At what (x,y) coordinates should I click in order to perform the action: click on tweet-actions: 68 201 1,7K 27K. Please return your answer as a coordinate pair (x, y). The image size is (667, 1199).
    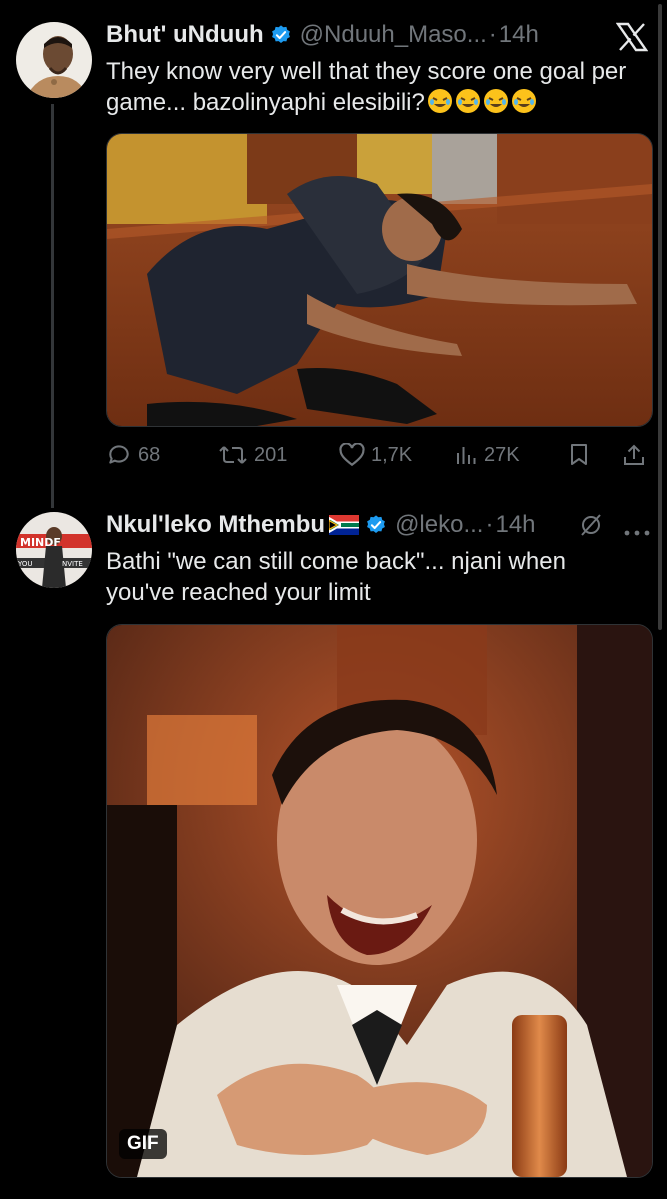
    Looking at the image, I should click on (378, 455).